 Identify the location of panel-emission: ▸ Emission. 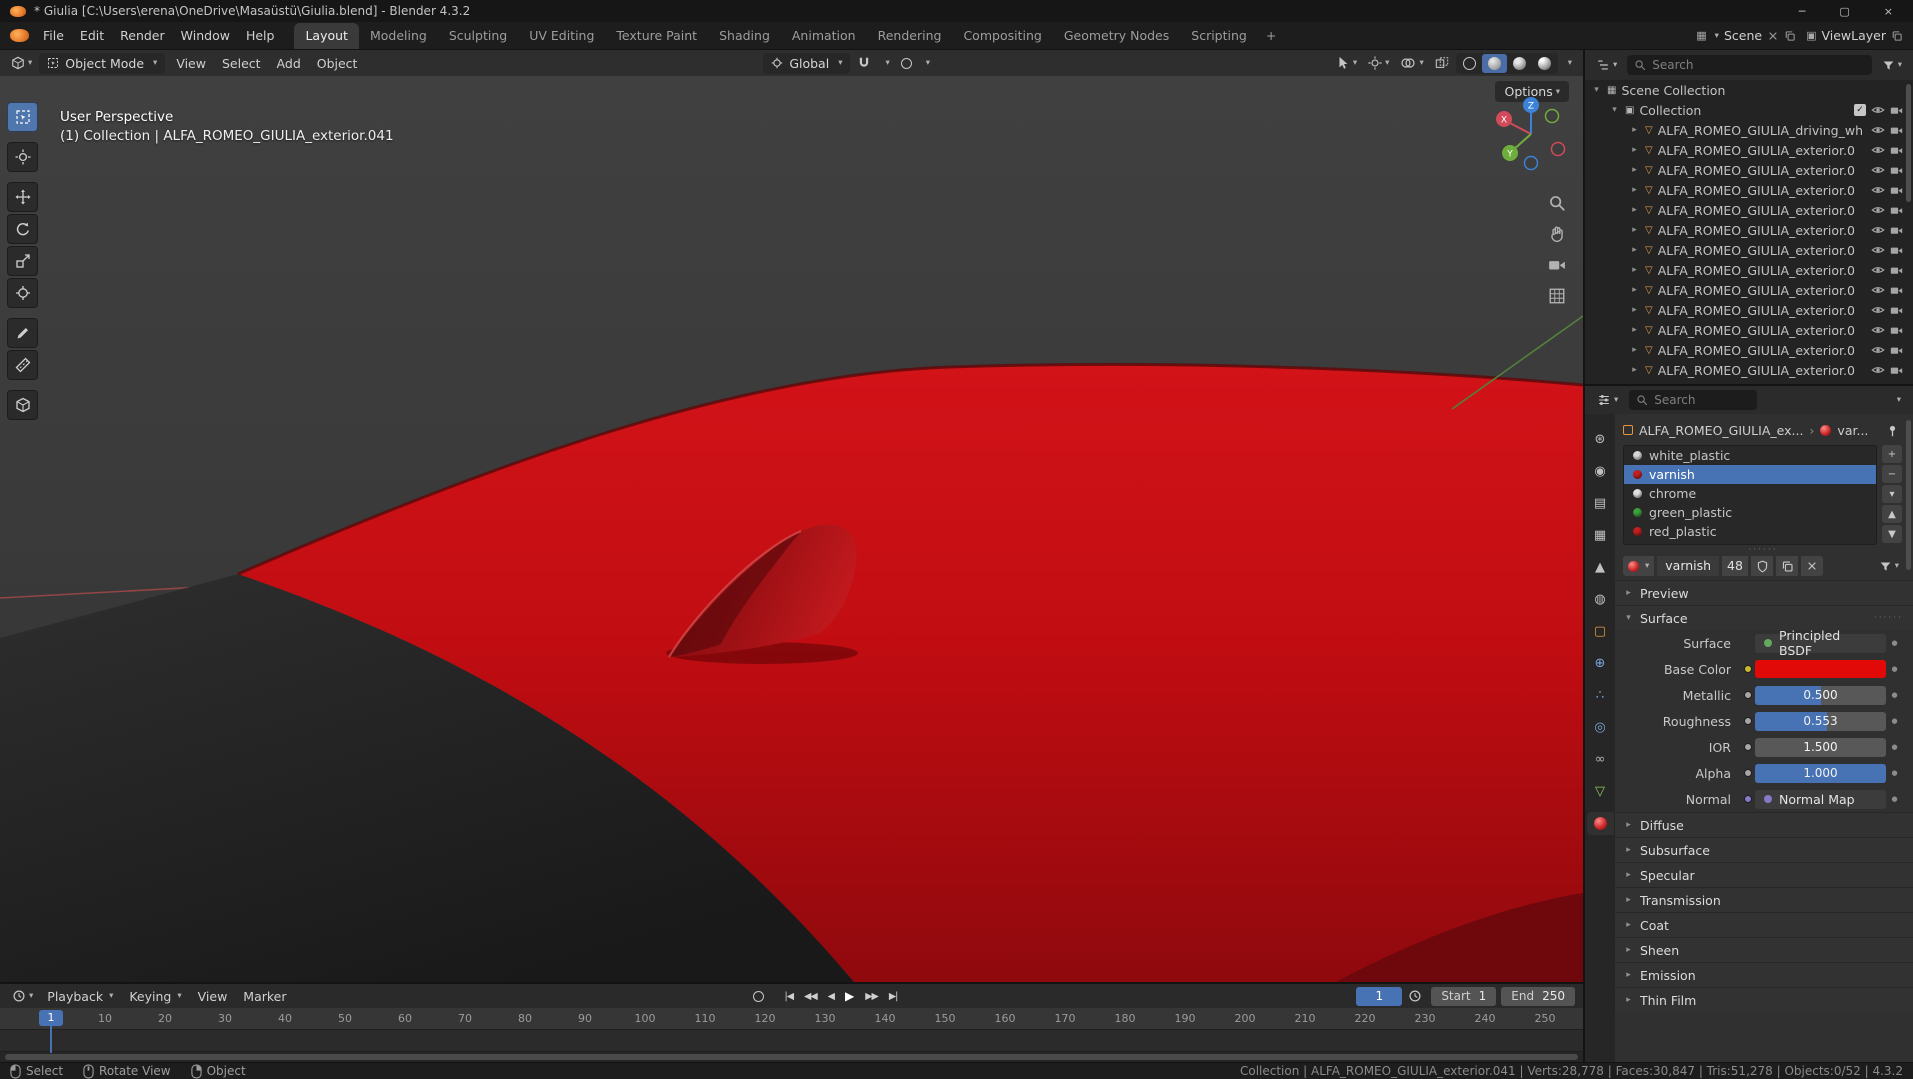
(1764, 974).